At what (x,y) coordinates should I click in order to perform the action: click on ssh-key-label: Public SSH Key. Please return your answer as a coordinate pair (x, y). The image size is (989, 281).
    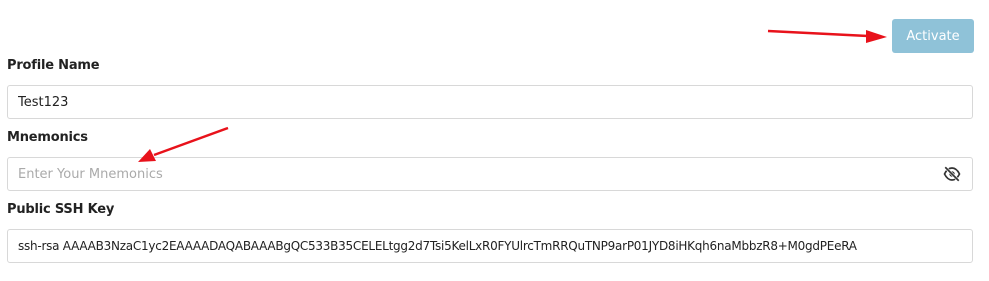
    Looking at the image, I should click on (61, 209).